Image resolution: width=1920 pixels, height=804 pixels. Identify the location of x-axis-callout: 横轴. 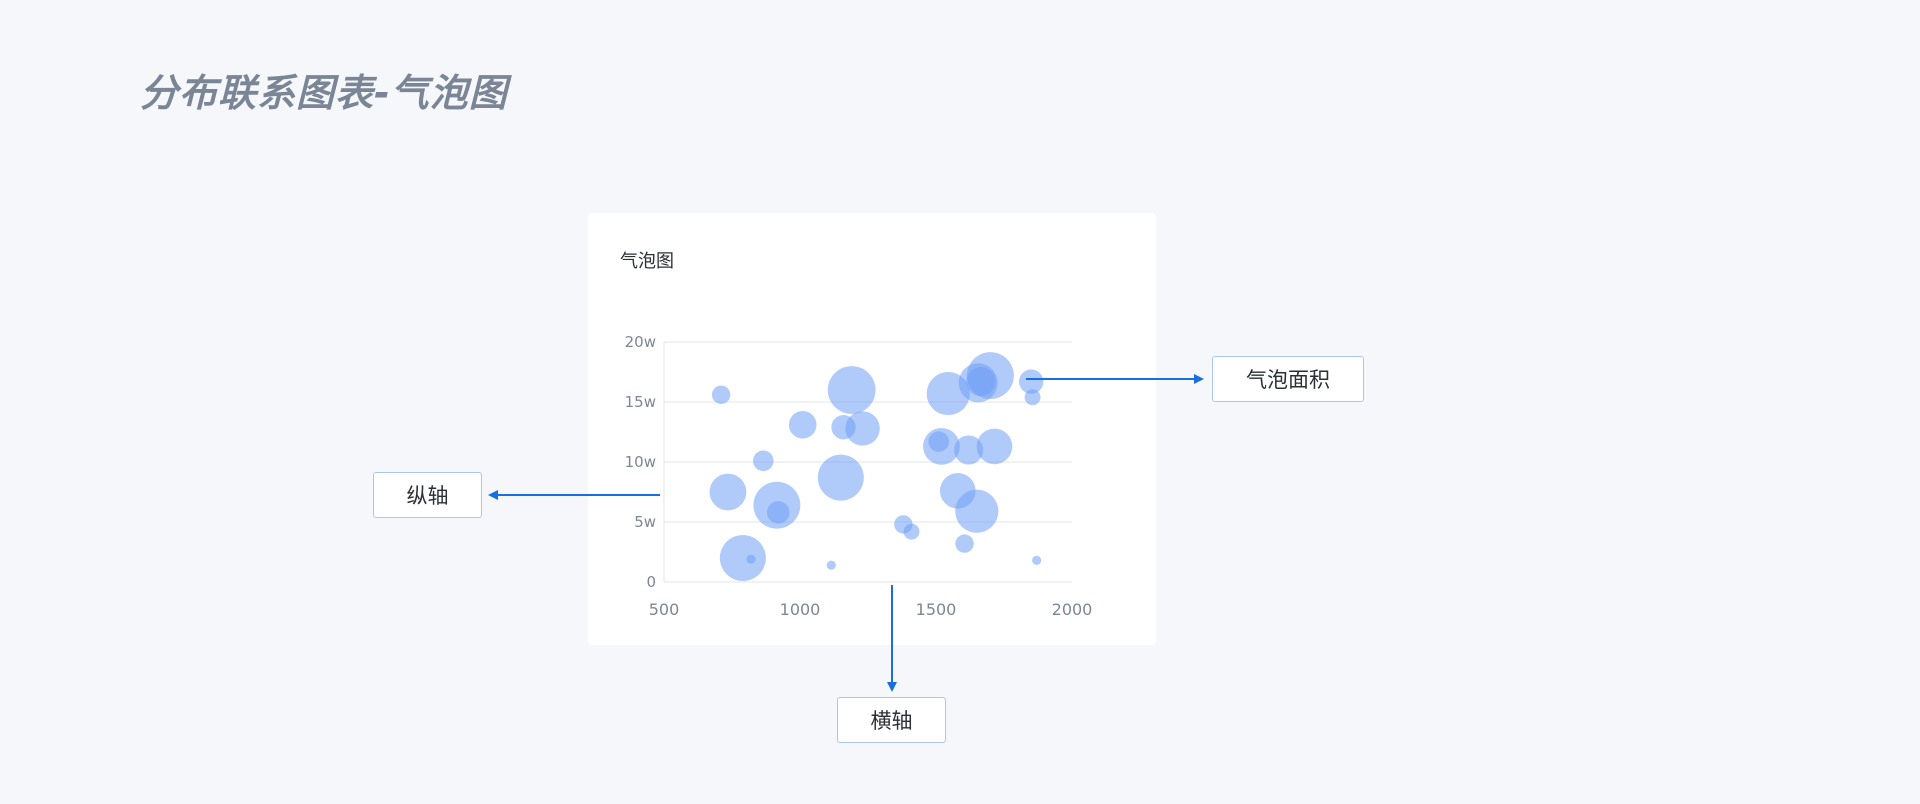
(891, 720).